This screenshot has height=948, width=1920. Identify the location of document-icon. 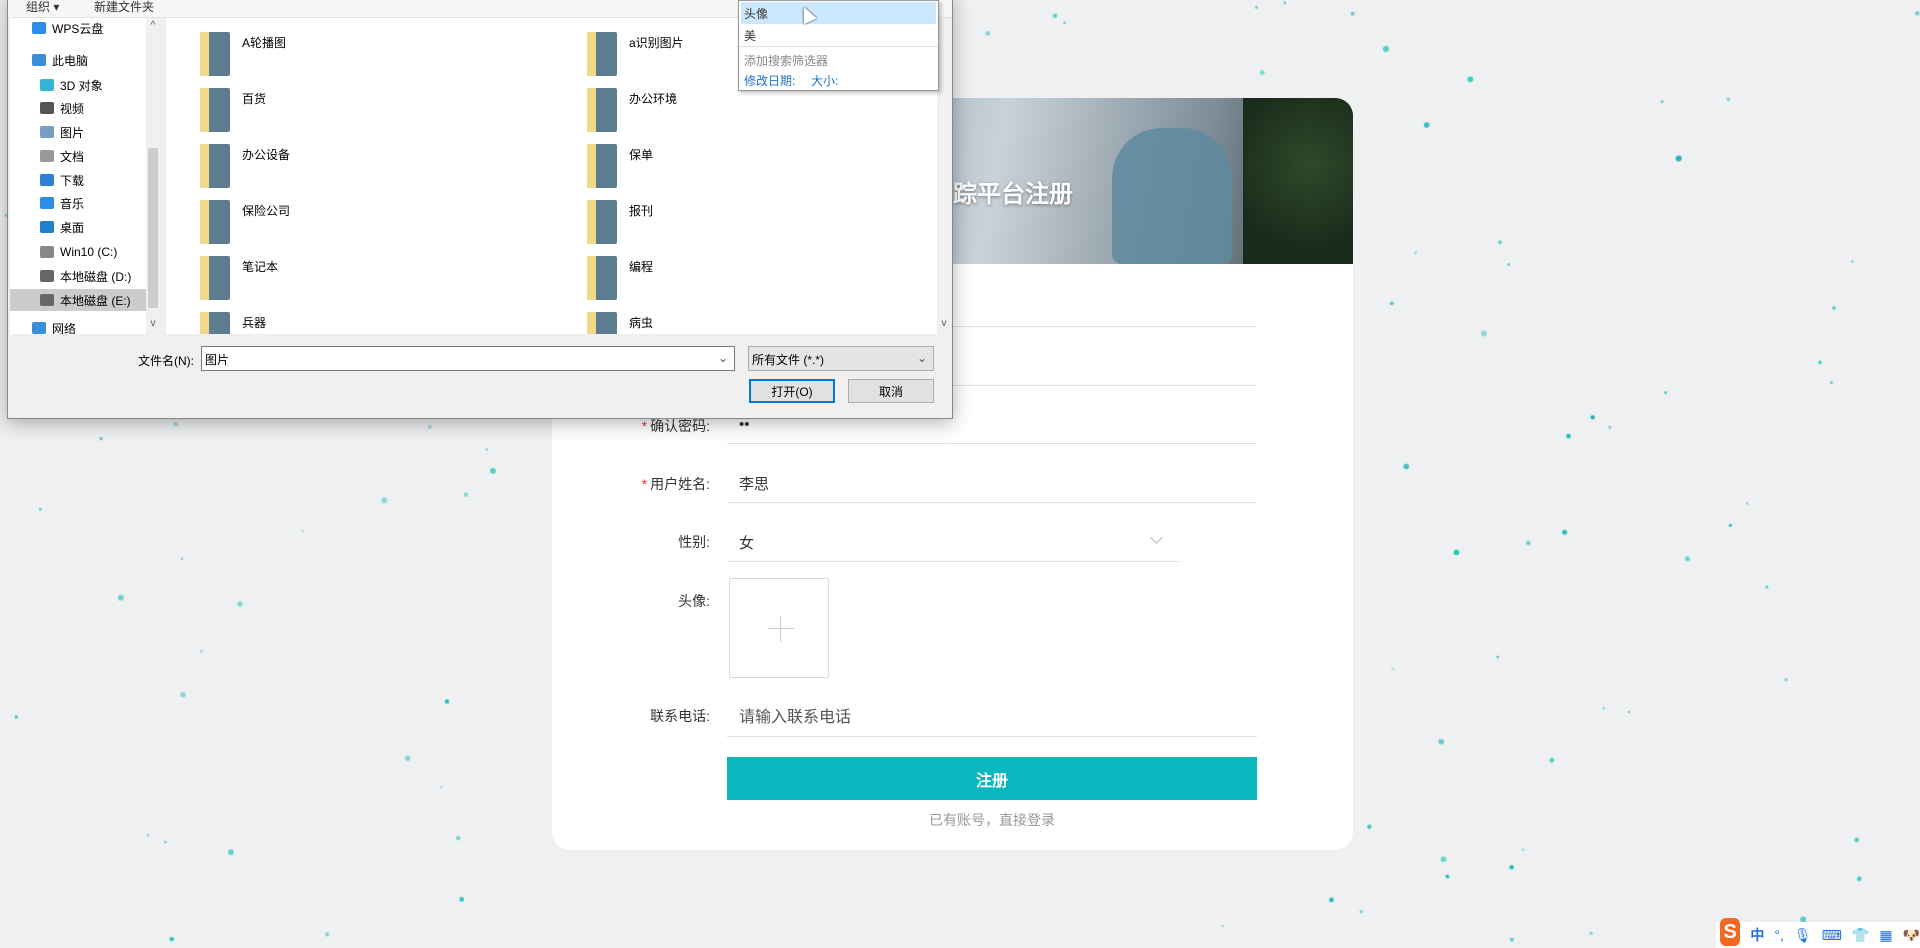
(47, 156).